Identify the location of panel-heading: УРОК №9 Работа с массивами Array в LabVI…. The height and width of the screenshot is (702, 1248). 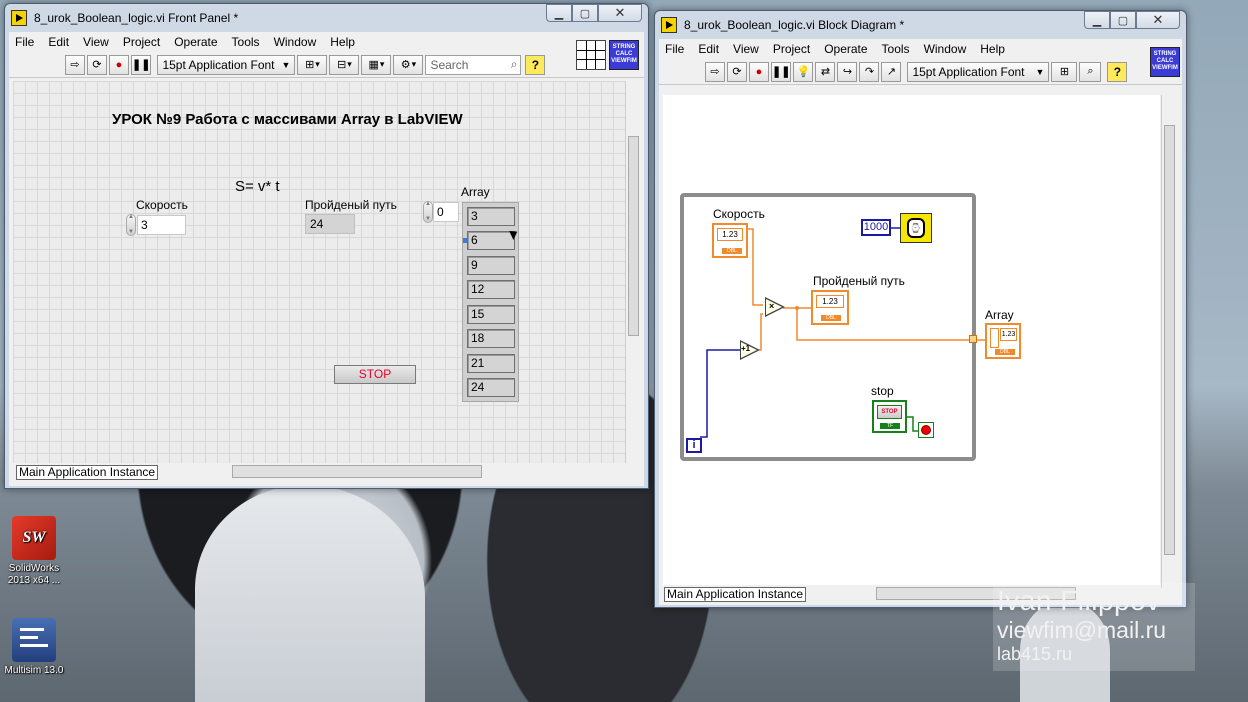
(287, 119).